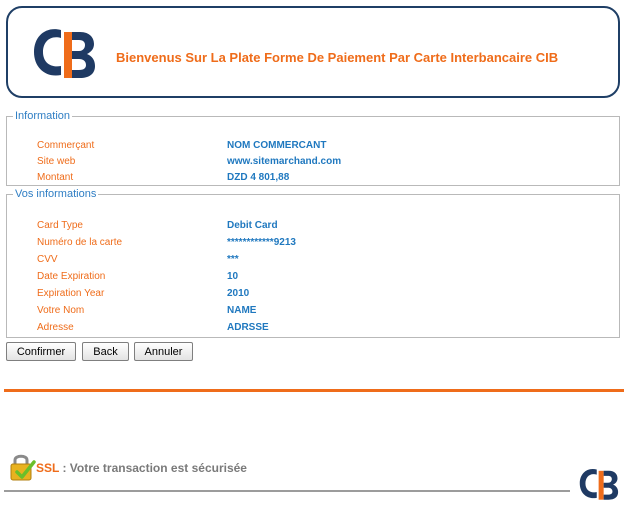  Describe the element at coordinates (55, 327) in the screenshot. I see `address-label: Adresse` at that location.